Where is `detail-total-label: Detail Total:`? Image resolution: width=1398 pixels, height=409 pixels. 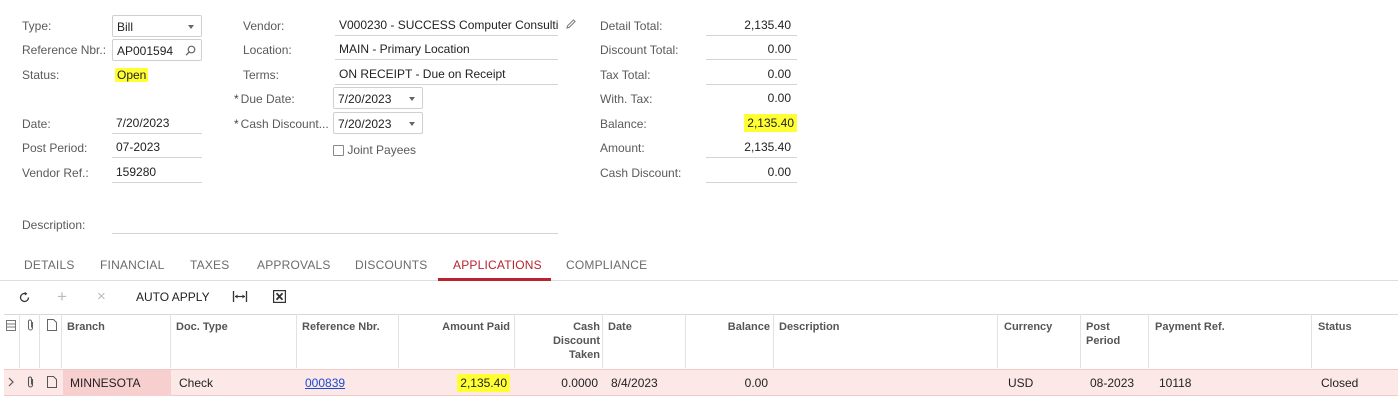
detail-total-label: Detail Total: is located at coordinates (631, 26).